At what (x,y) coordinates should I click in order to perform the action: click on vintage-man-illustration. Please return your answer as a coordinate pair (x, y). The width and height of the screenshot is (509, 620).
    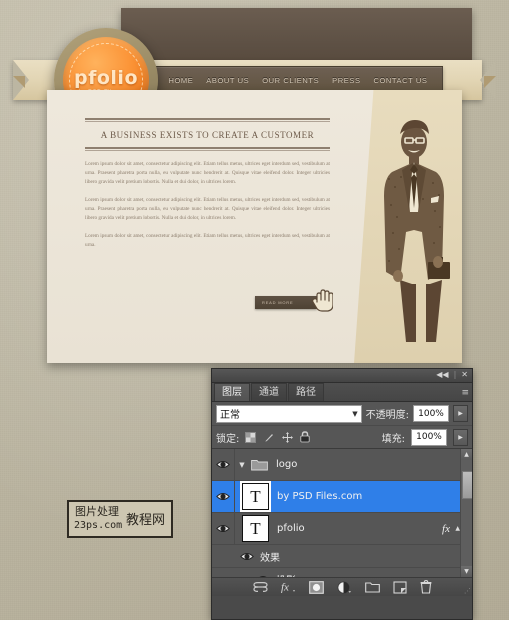
    Looking at the image, I should click on (417, 231).